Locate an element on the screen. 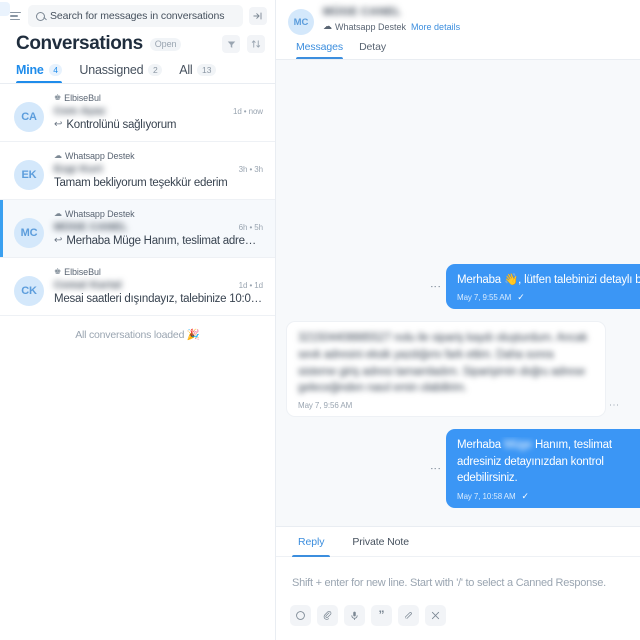 The height and width of the screenshot is (640, 640). channel-label-wrap: ☁ Whatsapp Destek is located at coordinates (364, 26).